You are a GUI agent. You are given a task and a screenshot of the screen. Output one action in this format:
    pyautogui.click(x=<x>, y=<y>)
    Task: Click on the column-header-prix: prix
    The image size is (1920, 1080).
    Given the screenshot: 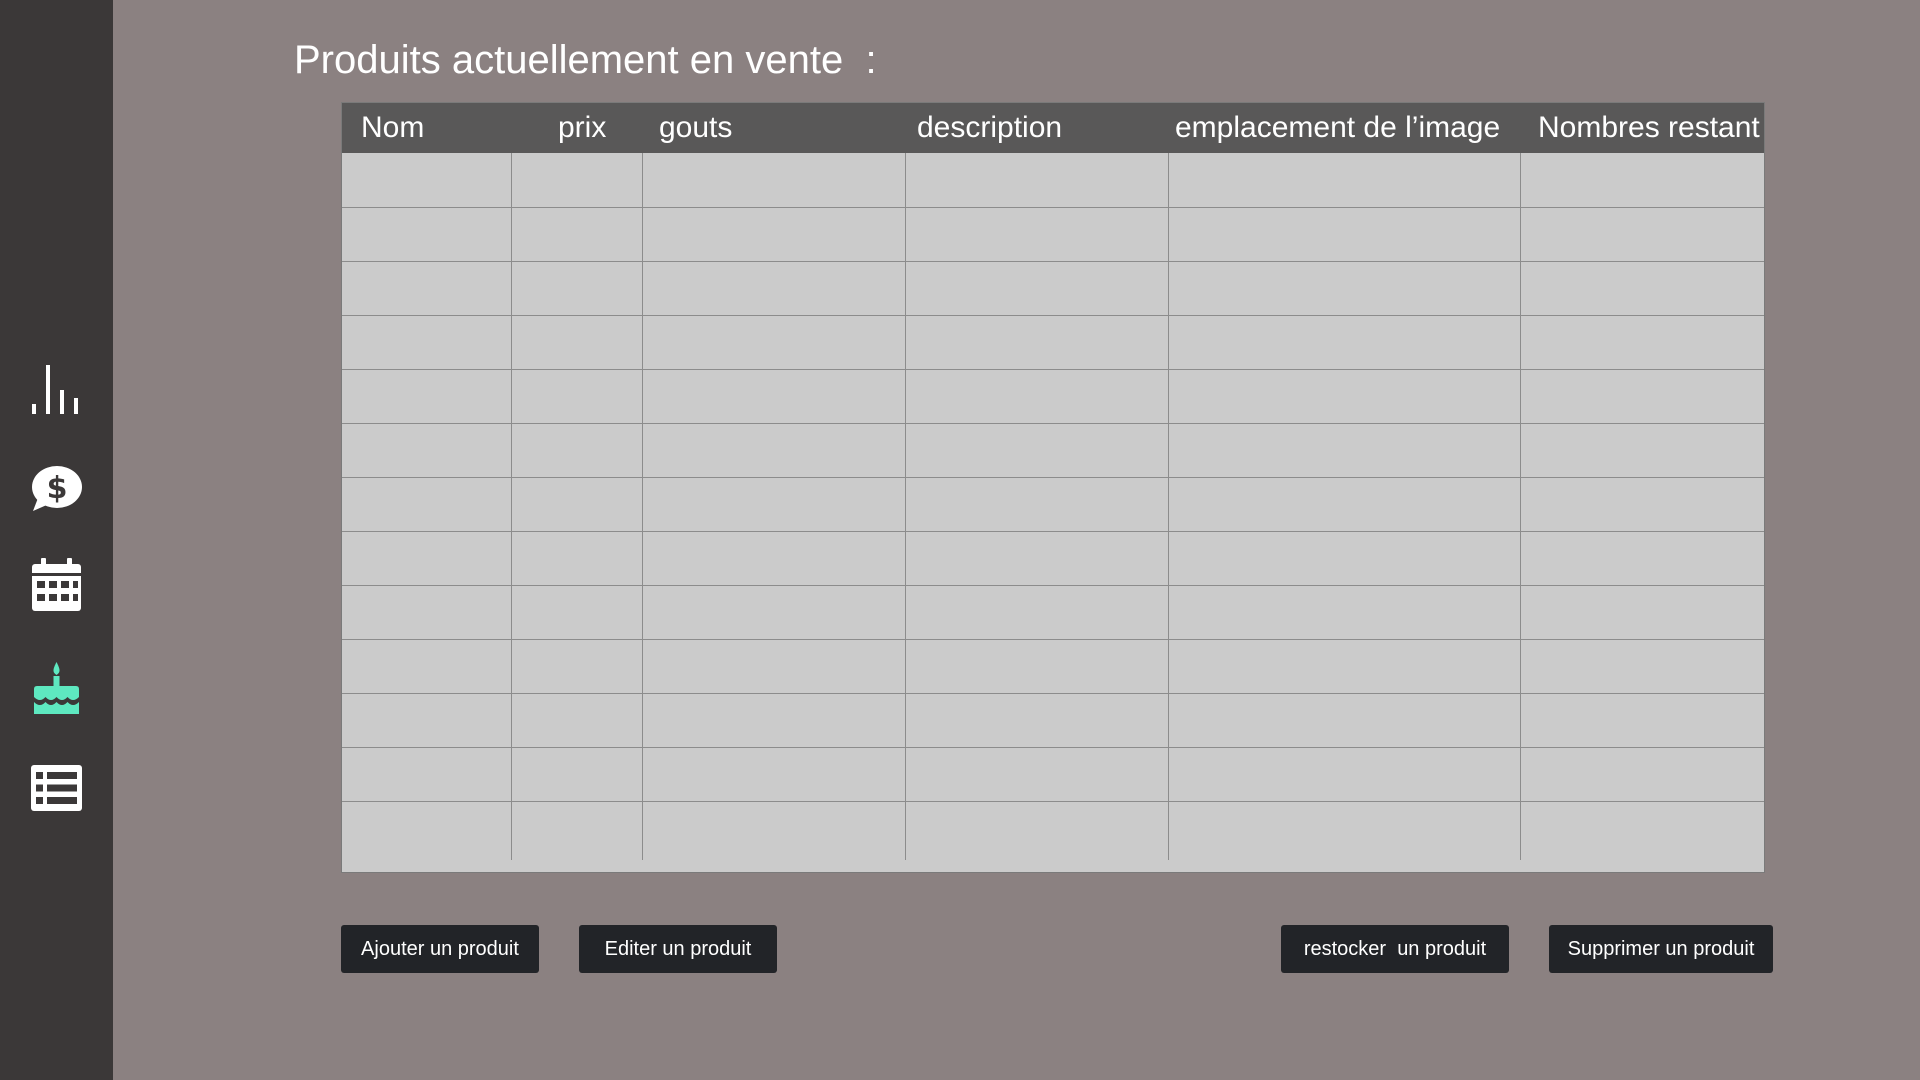 What is the action you would take?
    pyautogui.click(x=576, y=128)
    